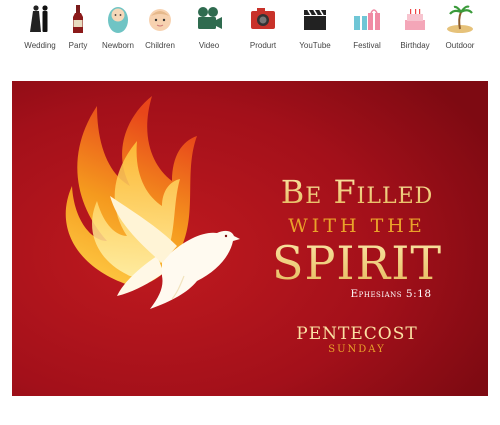 The width and height of the screenshot is (500, 425). Describe the element at coordinates (315, 45) in the screenshot. I see `category-label: YouTube` at that location.